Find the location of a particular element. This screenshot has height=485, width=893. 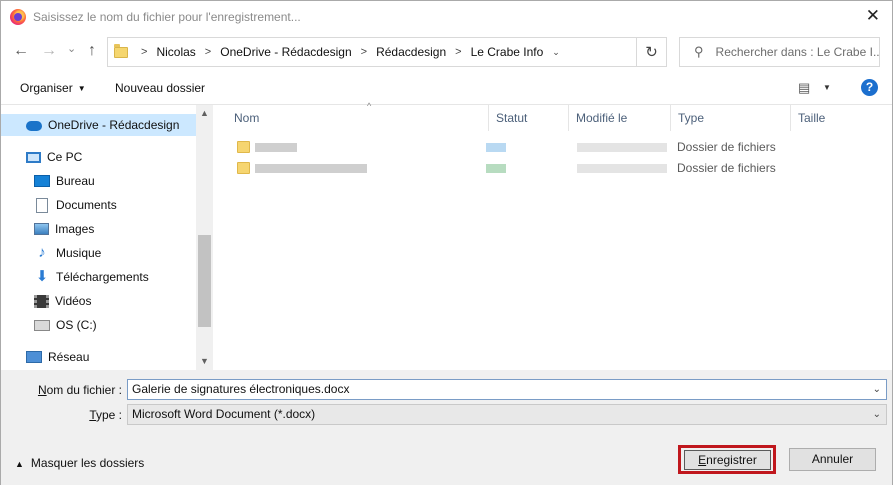

downloads-icon: ⬇ is located at coordinates (42, 276).